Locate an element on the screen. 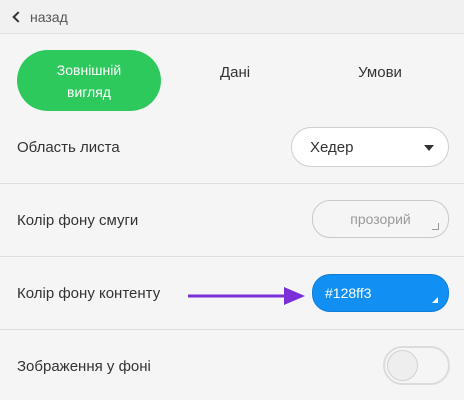 This screenshot has height=400, width=464. chevron-left-icon is located at coordinates (18, 17).